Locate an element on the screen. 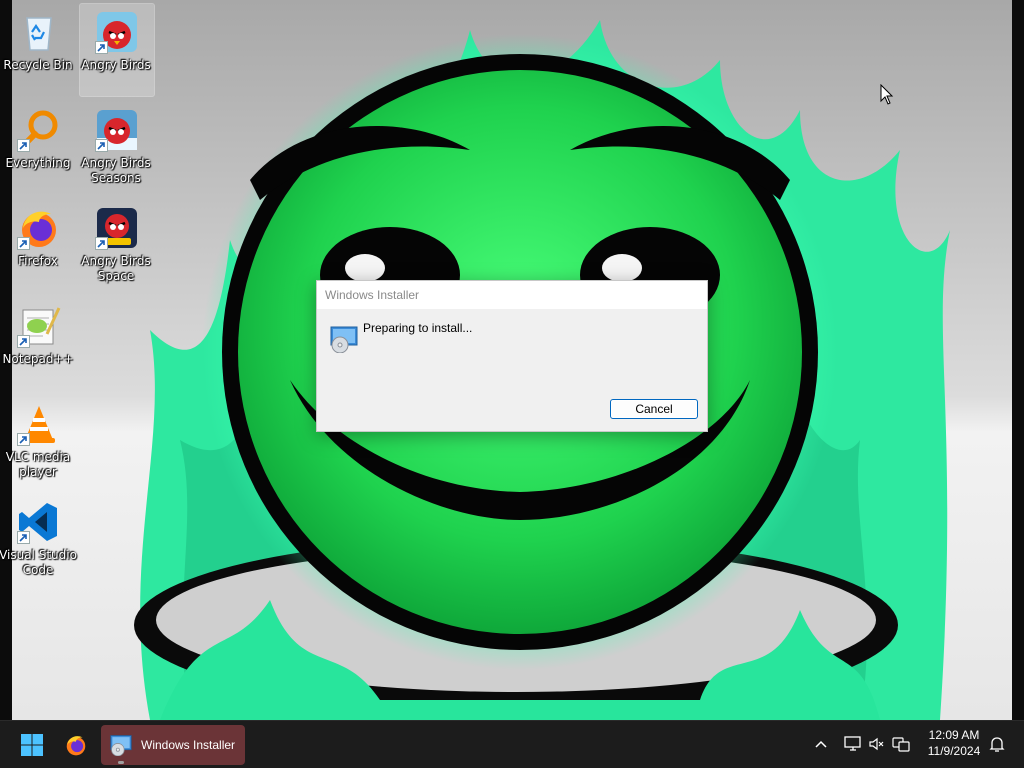 The height and width of the screenshot is (768, 1024). desktop-icon-label: VLC media player is located at coordinates (38, 464).